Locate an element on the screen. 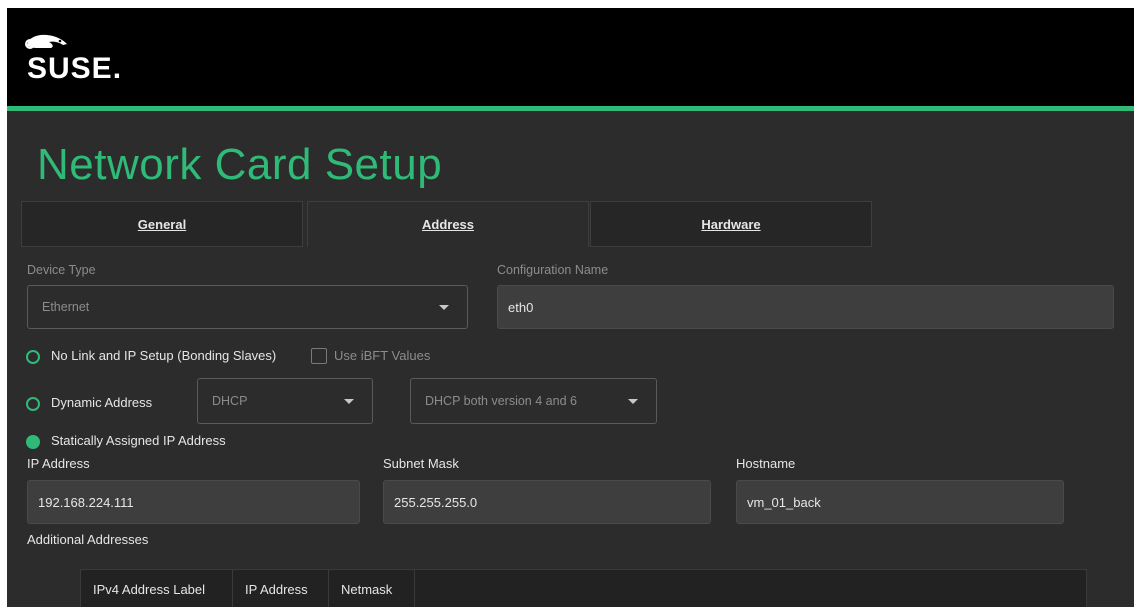  subnet-mask-input: 255.255.255.0 is located at coordinates (547, 502).